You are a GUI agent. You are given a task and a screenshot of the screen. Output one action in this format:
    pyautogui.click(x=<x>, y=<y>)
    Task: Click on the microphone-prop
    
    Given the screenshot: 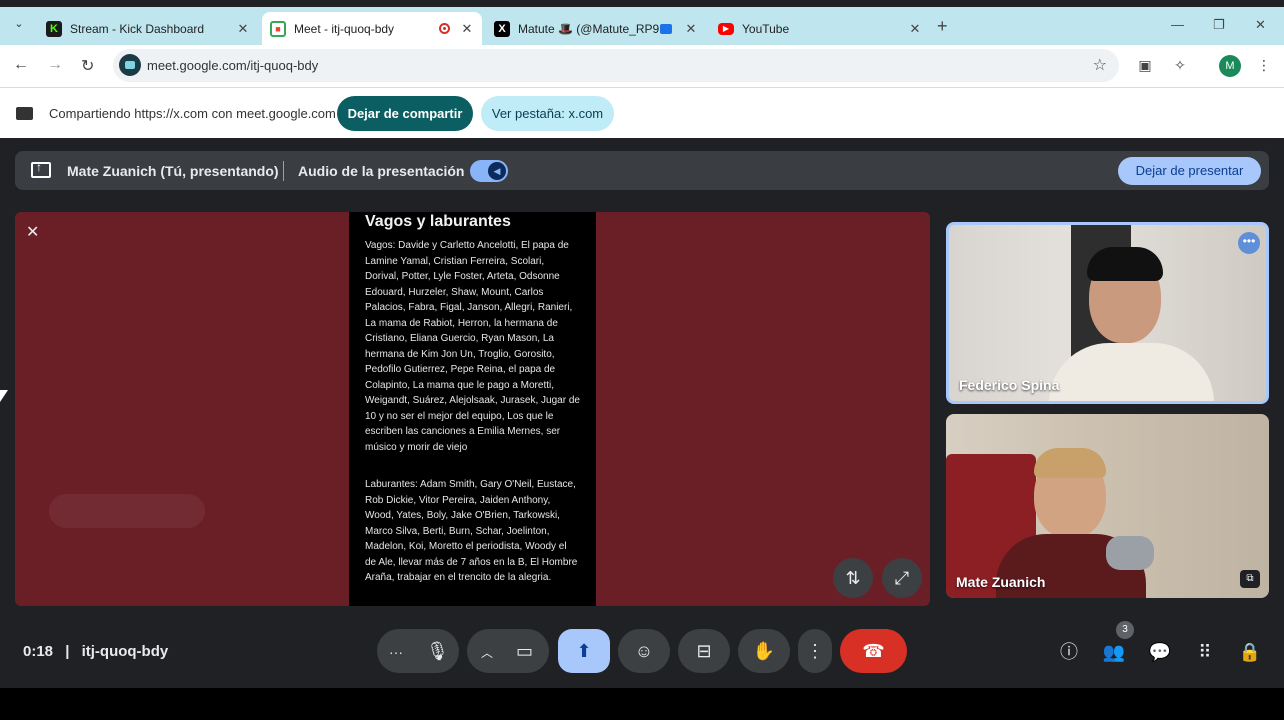 What is the action you would take?
    pyautogui.click(x=1130, y=553)
    